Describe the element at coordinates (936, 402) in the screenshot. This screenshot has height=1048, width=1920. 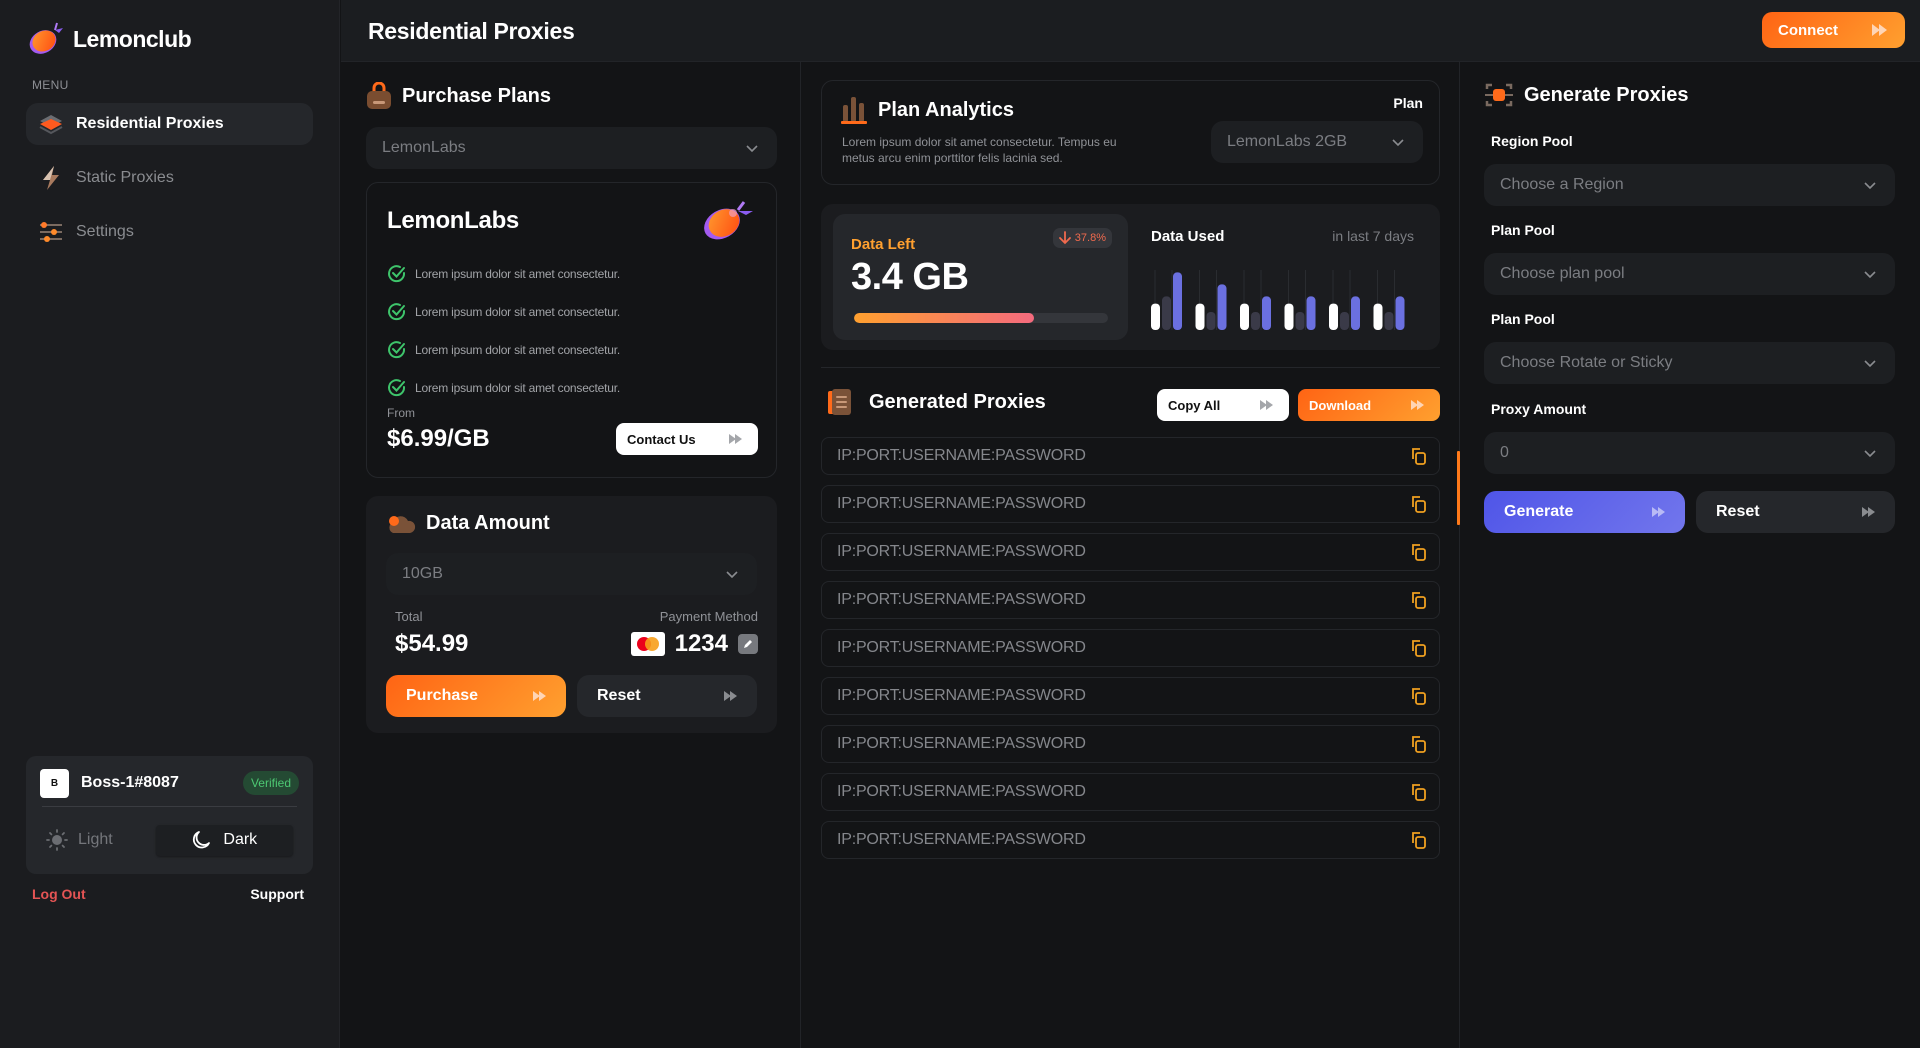
I see `generated-proxies-heading: Generated Proxies` at that location.